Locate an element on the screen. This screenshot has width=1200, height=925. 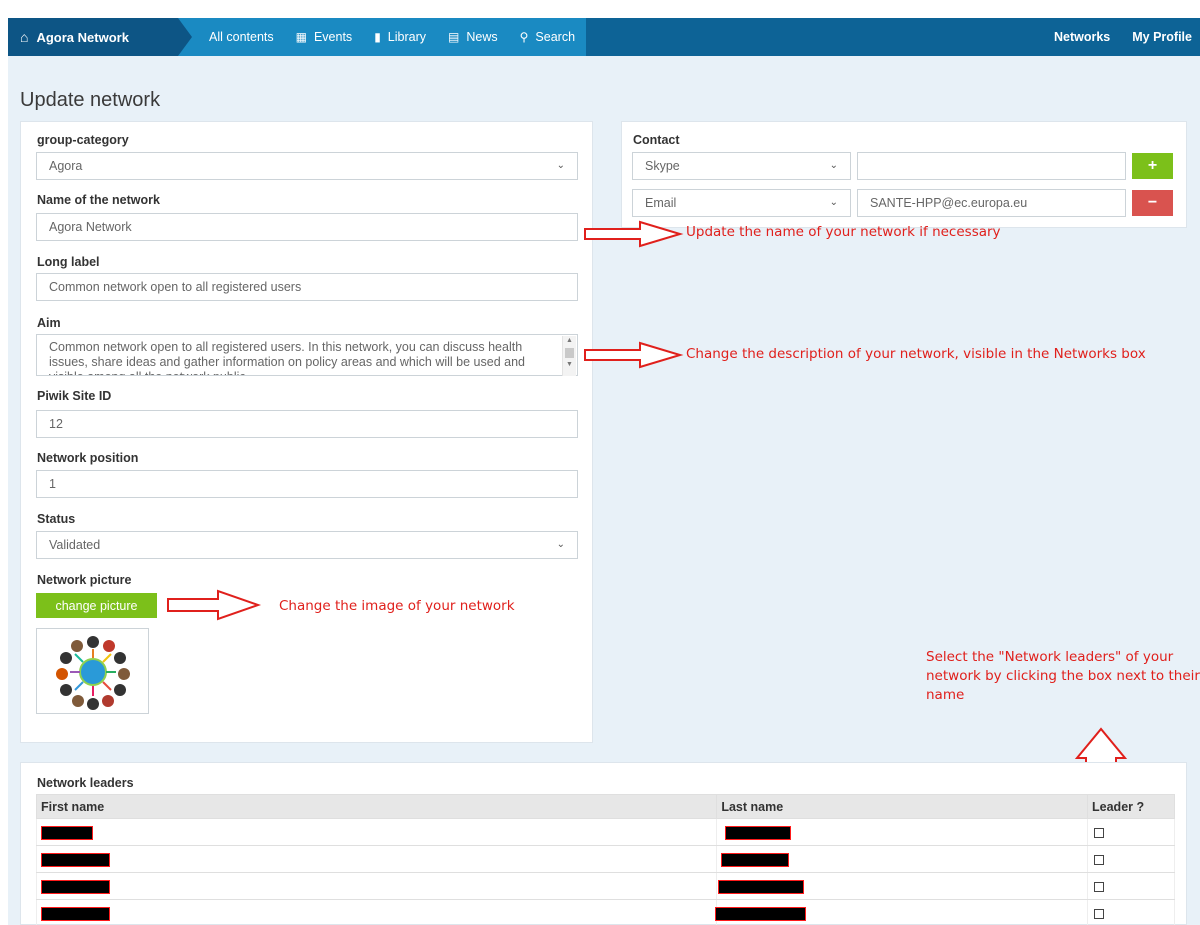
network-leaders-title: Network leaders is located at coordinates (85, 783).